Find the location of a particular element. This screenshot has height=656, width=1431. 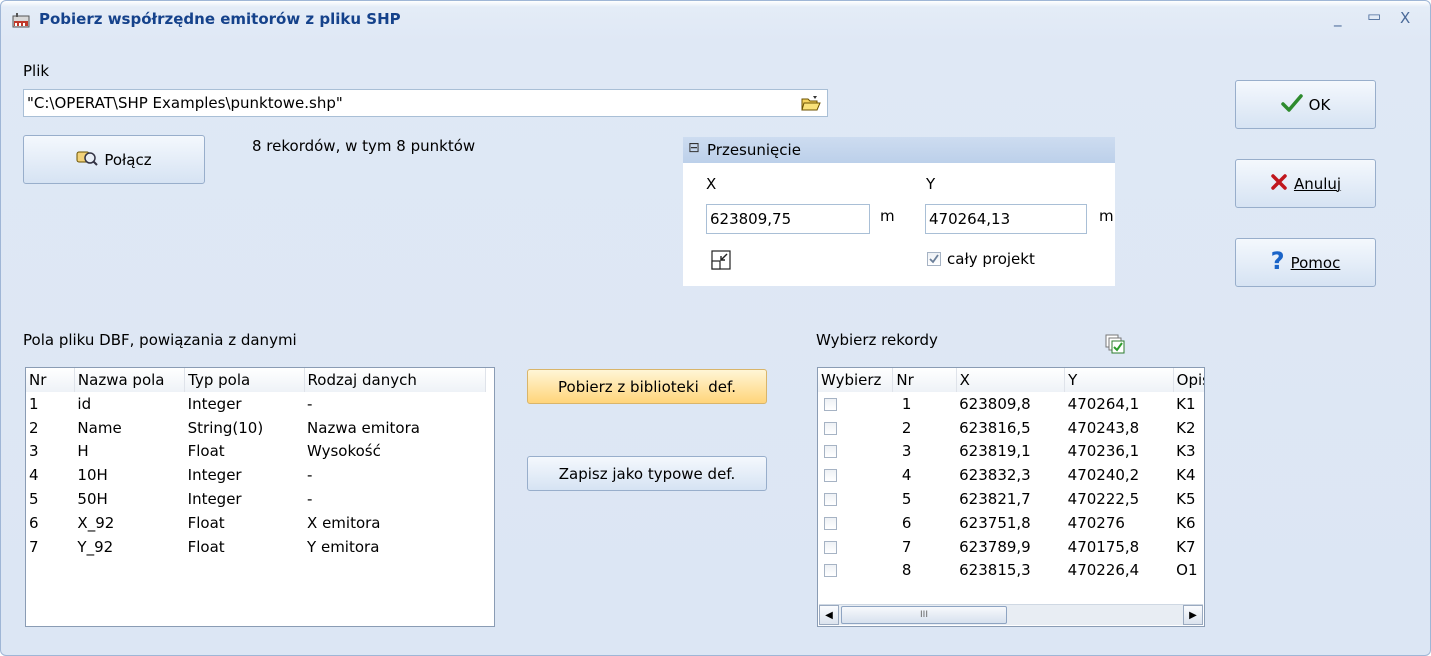

collapse-icon: ⊟ is located at coordinates (694, 148).